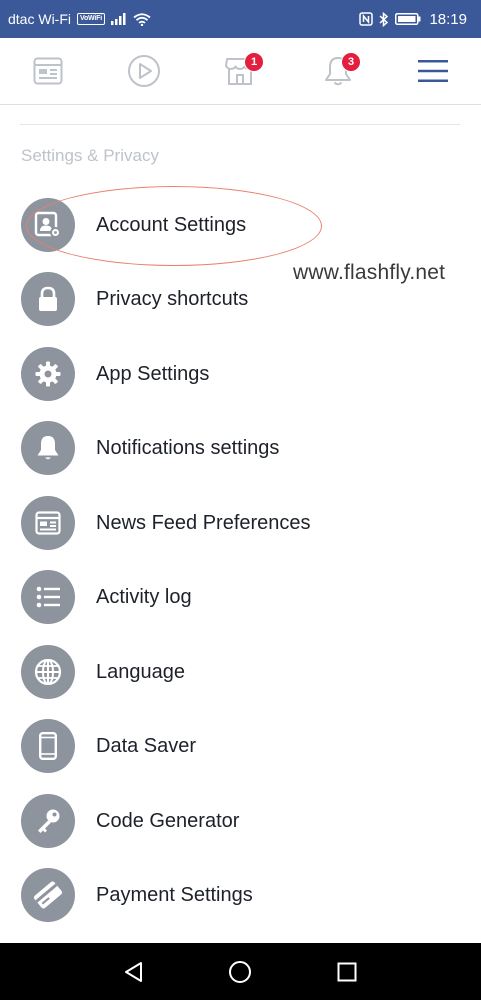  Describe the element at coordinates (140, 672) in the screenshot. I see `menu-item-label: Language` at that location.